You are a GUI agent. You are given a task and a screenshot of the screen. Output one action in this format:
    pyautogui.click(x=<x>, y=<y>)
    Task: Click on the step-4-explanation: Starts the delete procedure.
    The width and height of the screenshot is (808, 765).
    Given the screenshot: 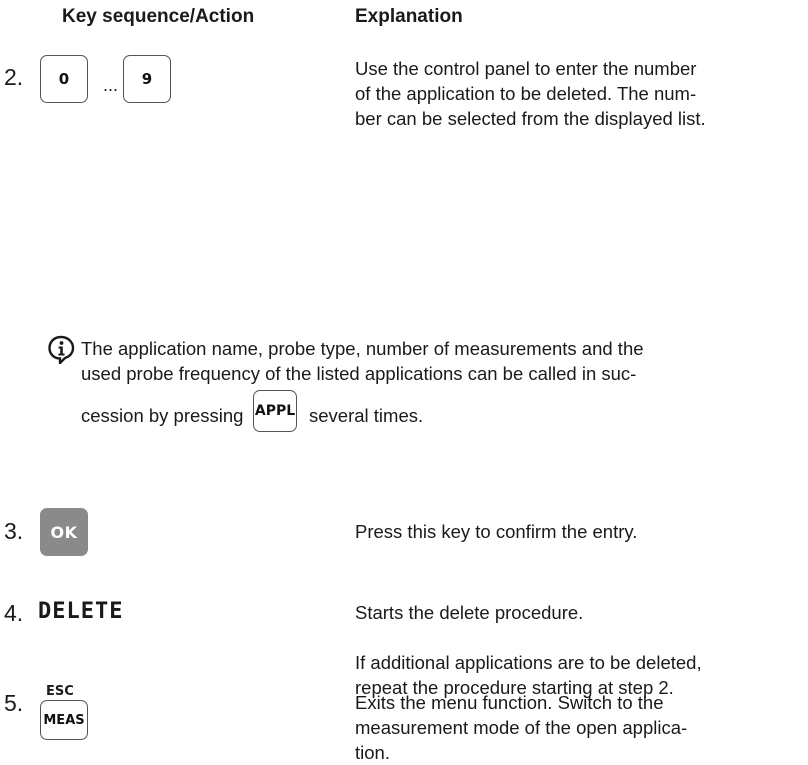 What is the action you would take?
    pyautogui.click(x=469, y=612)
    